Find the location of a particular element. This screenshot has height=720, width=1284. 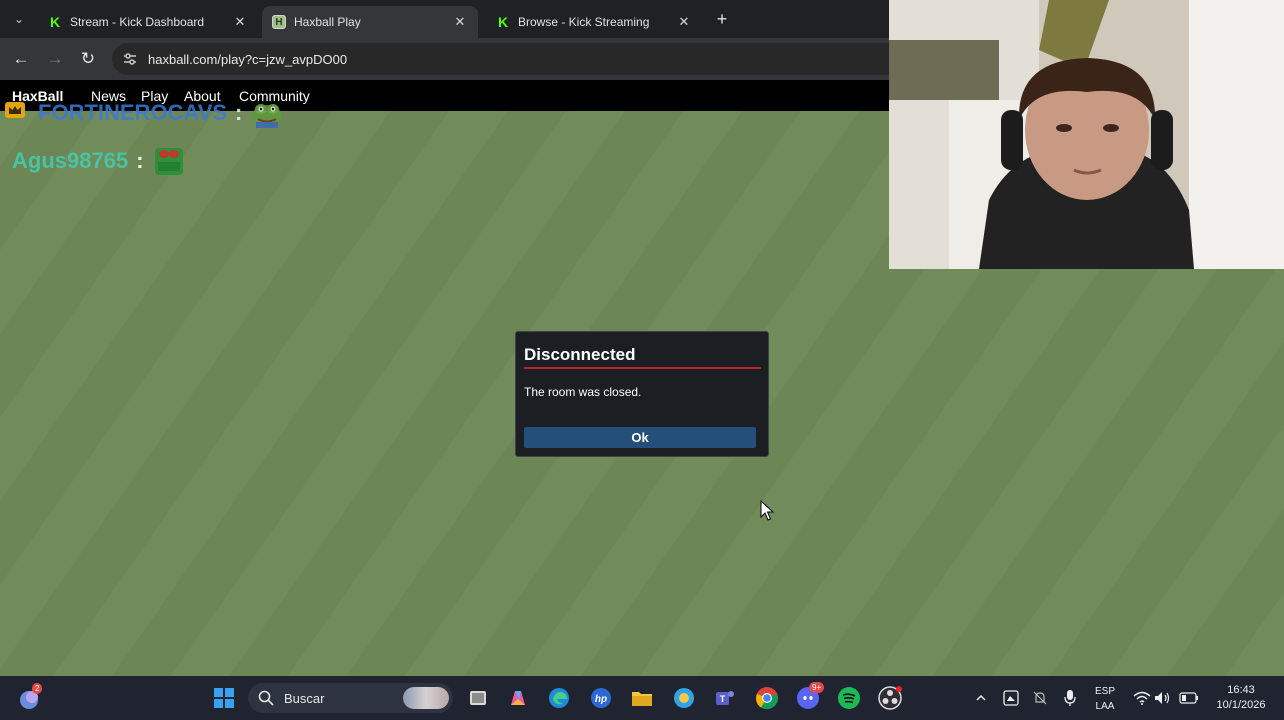

teams-icon: T is located at coordinates (725, 698).